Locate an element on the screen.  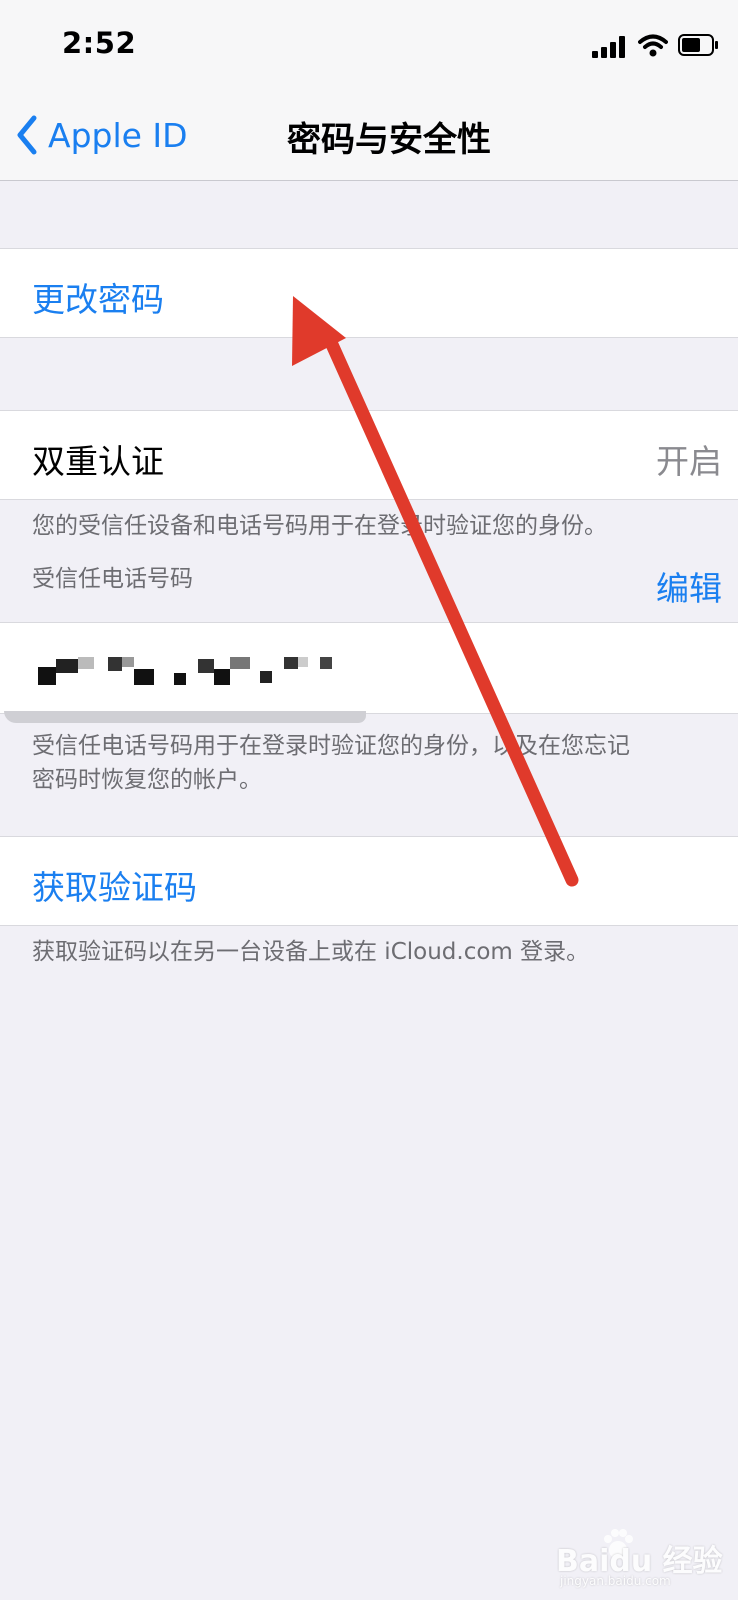
trusted-phone-cell is located at coordinates (369, 672).